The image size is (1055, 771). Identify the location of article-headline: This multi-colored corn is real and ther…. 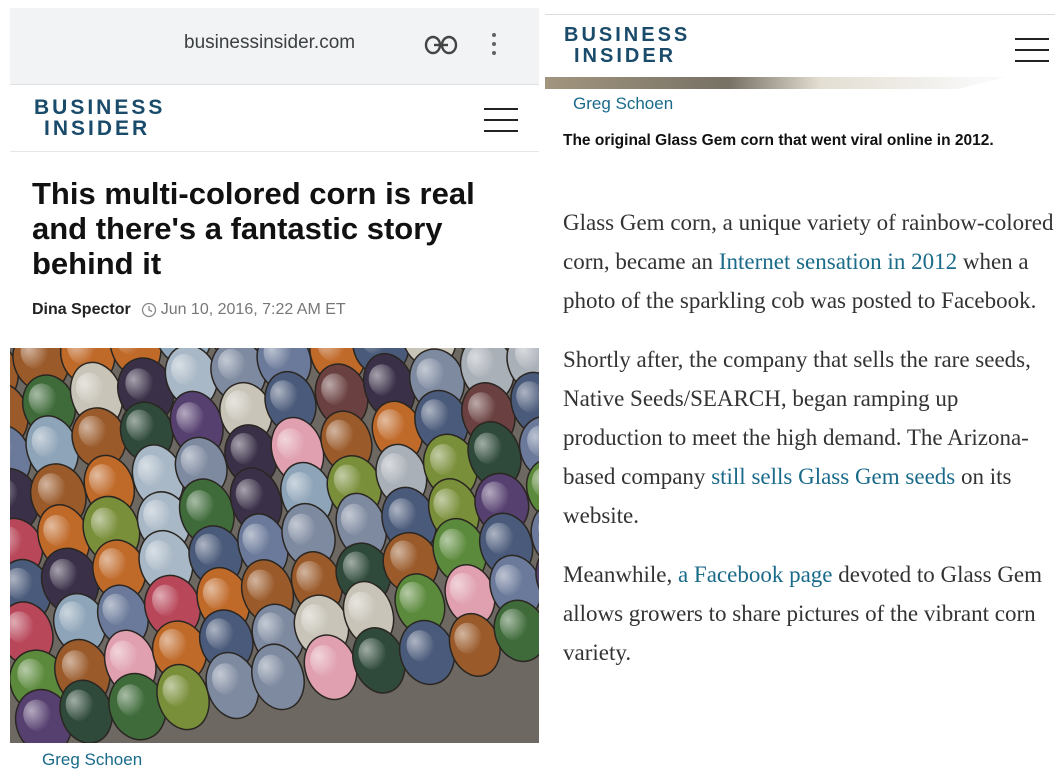
(272, 228).